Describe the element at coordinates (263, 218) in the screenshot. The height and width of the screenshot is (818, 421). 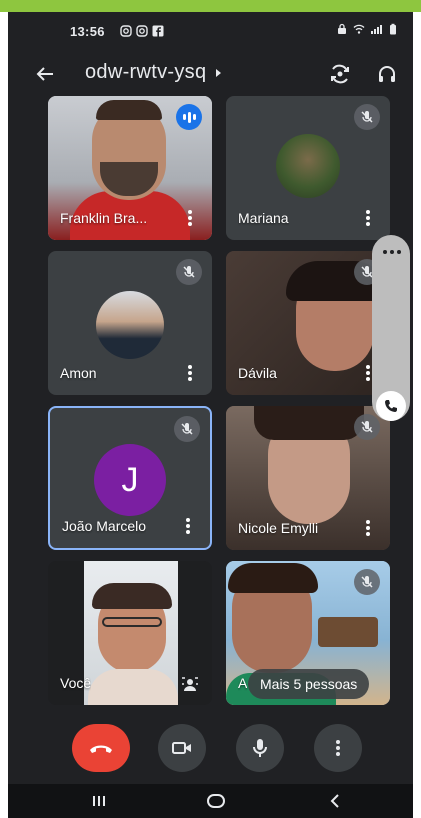
I see `participant-name: Mariana` at that location.